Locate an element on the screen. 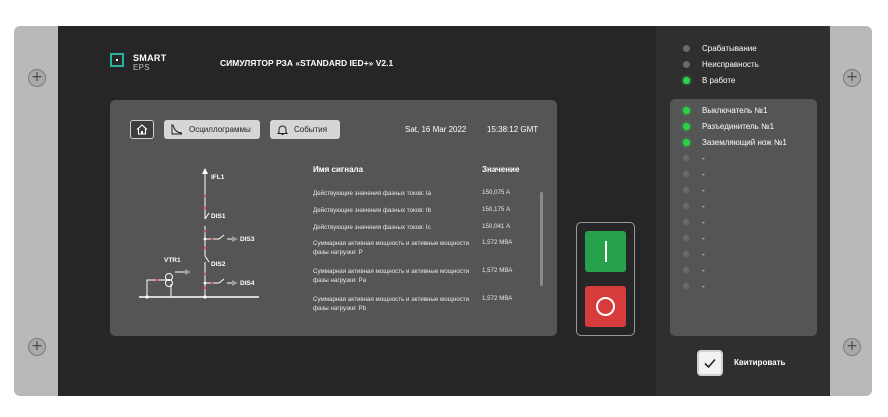 Image resolution: width=888 pixels, height=417 pixels. tab-oscillograms-label: Осциллограммы is located at coordinates (220, 129).